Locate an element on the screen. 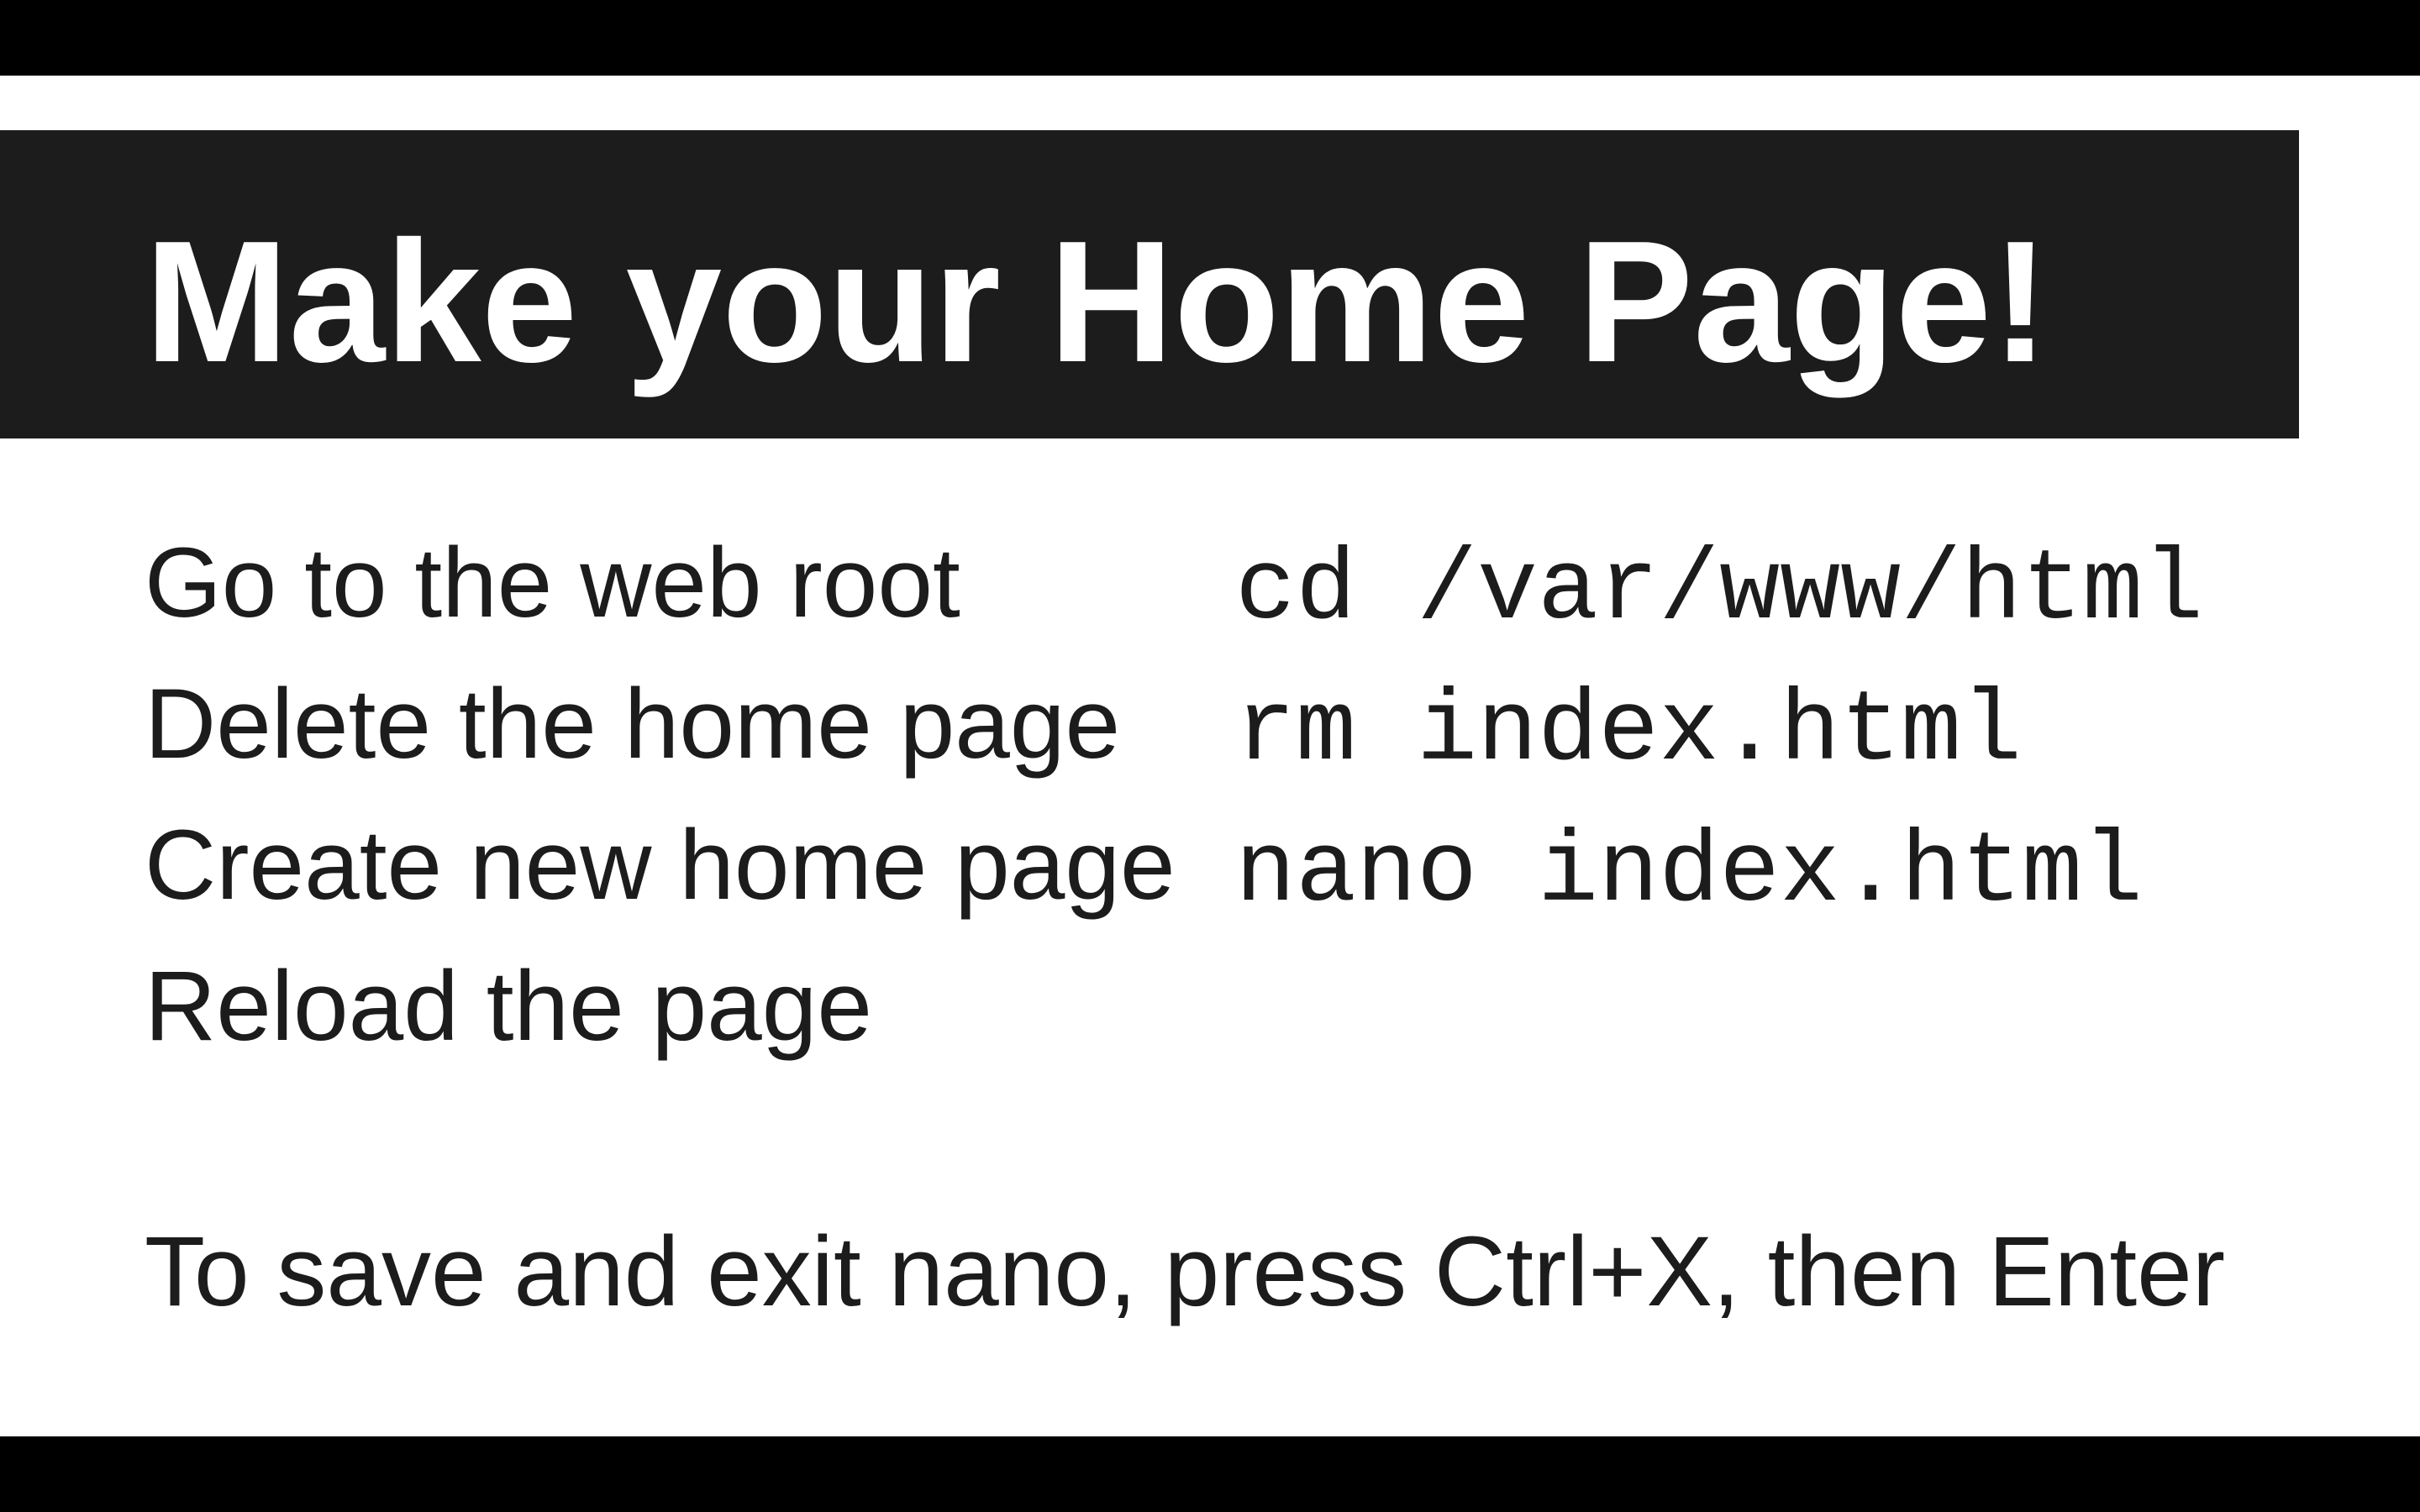 Image resolution: width=2420 pixels, height=1512 pixels. step-row-delete-home-page: Delete the home page rm index.html is located at coordinates (1237, 724).